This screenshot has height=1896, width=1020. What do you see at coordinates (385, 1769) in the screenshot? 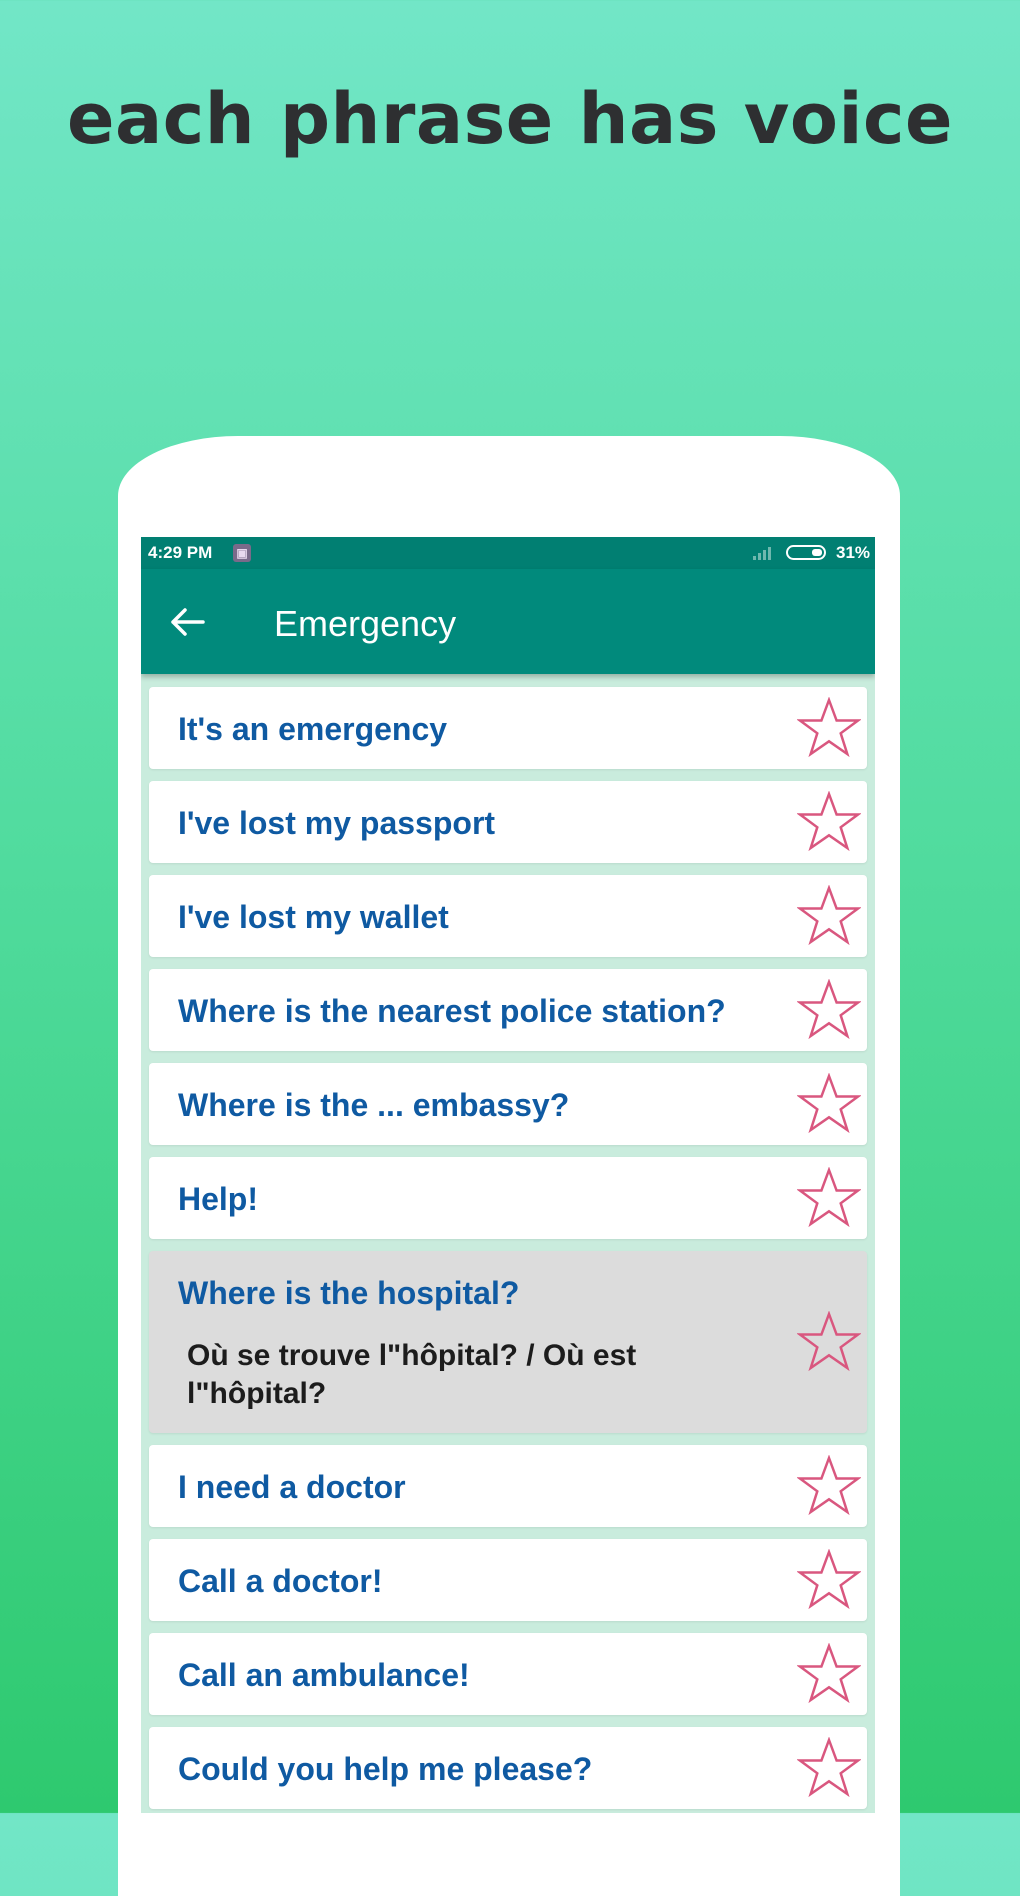
I see `phrase-text: Could you help me please?` at bounding box center [385, 1769].